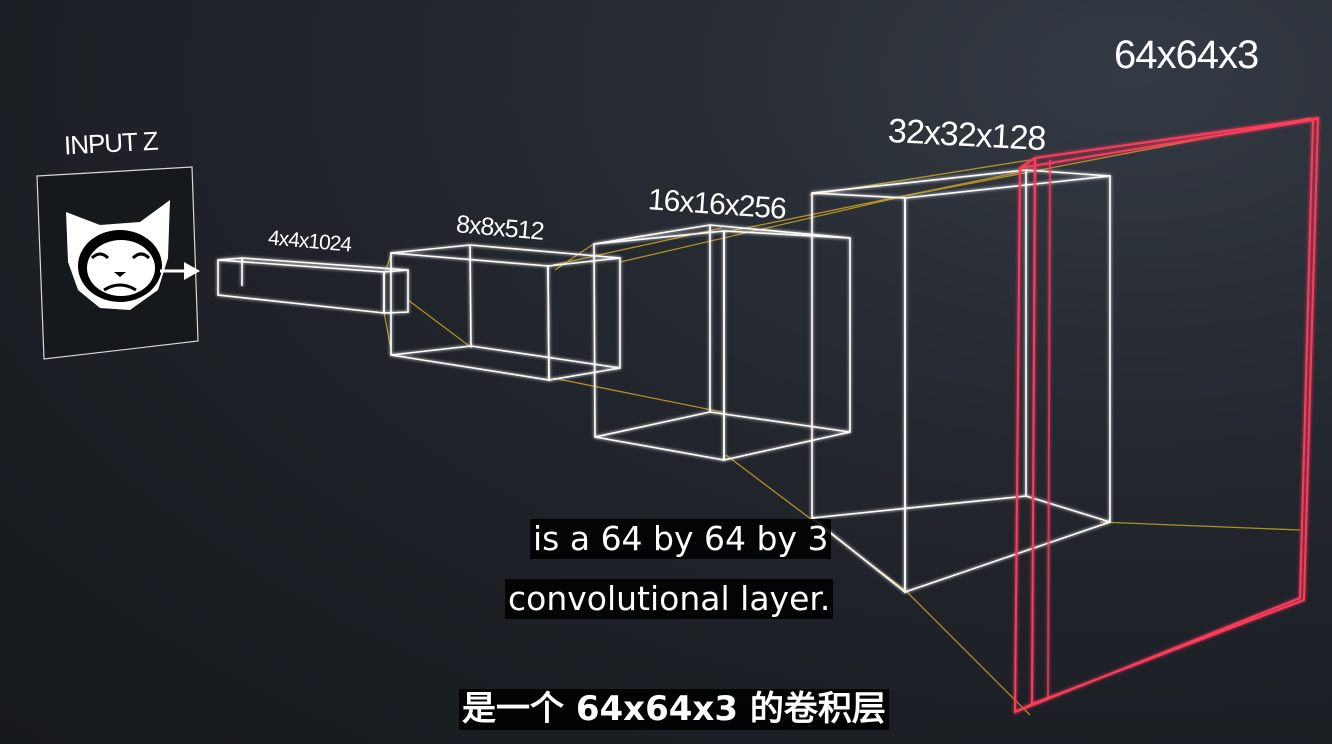 The height and width of the screenshot is (744, 1332). I want to click on input-panel, so click(118, 263).